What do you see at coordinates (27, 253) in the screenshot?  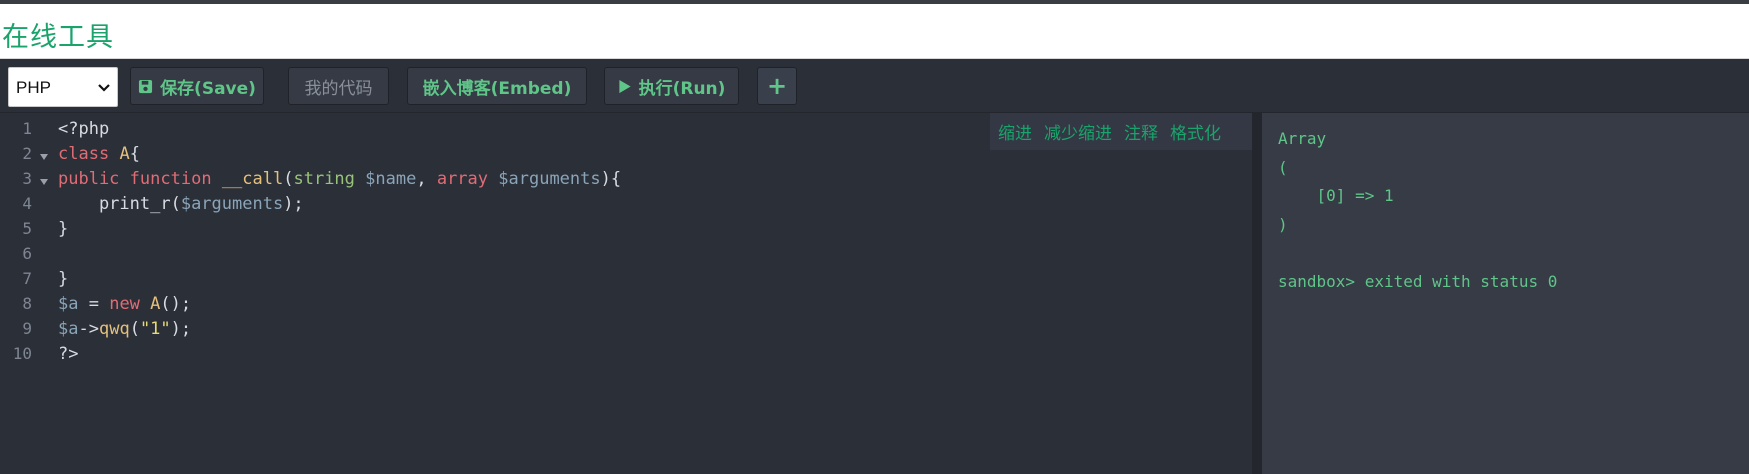 I see `line-number-text: 6` at bounding box center [27, 253].